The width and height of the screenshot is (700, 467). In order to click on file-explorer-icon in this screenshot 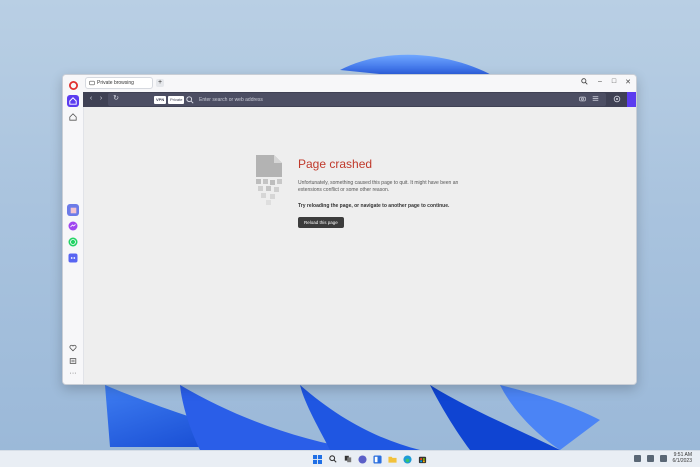, I will do `click(393, 459)`.